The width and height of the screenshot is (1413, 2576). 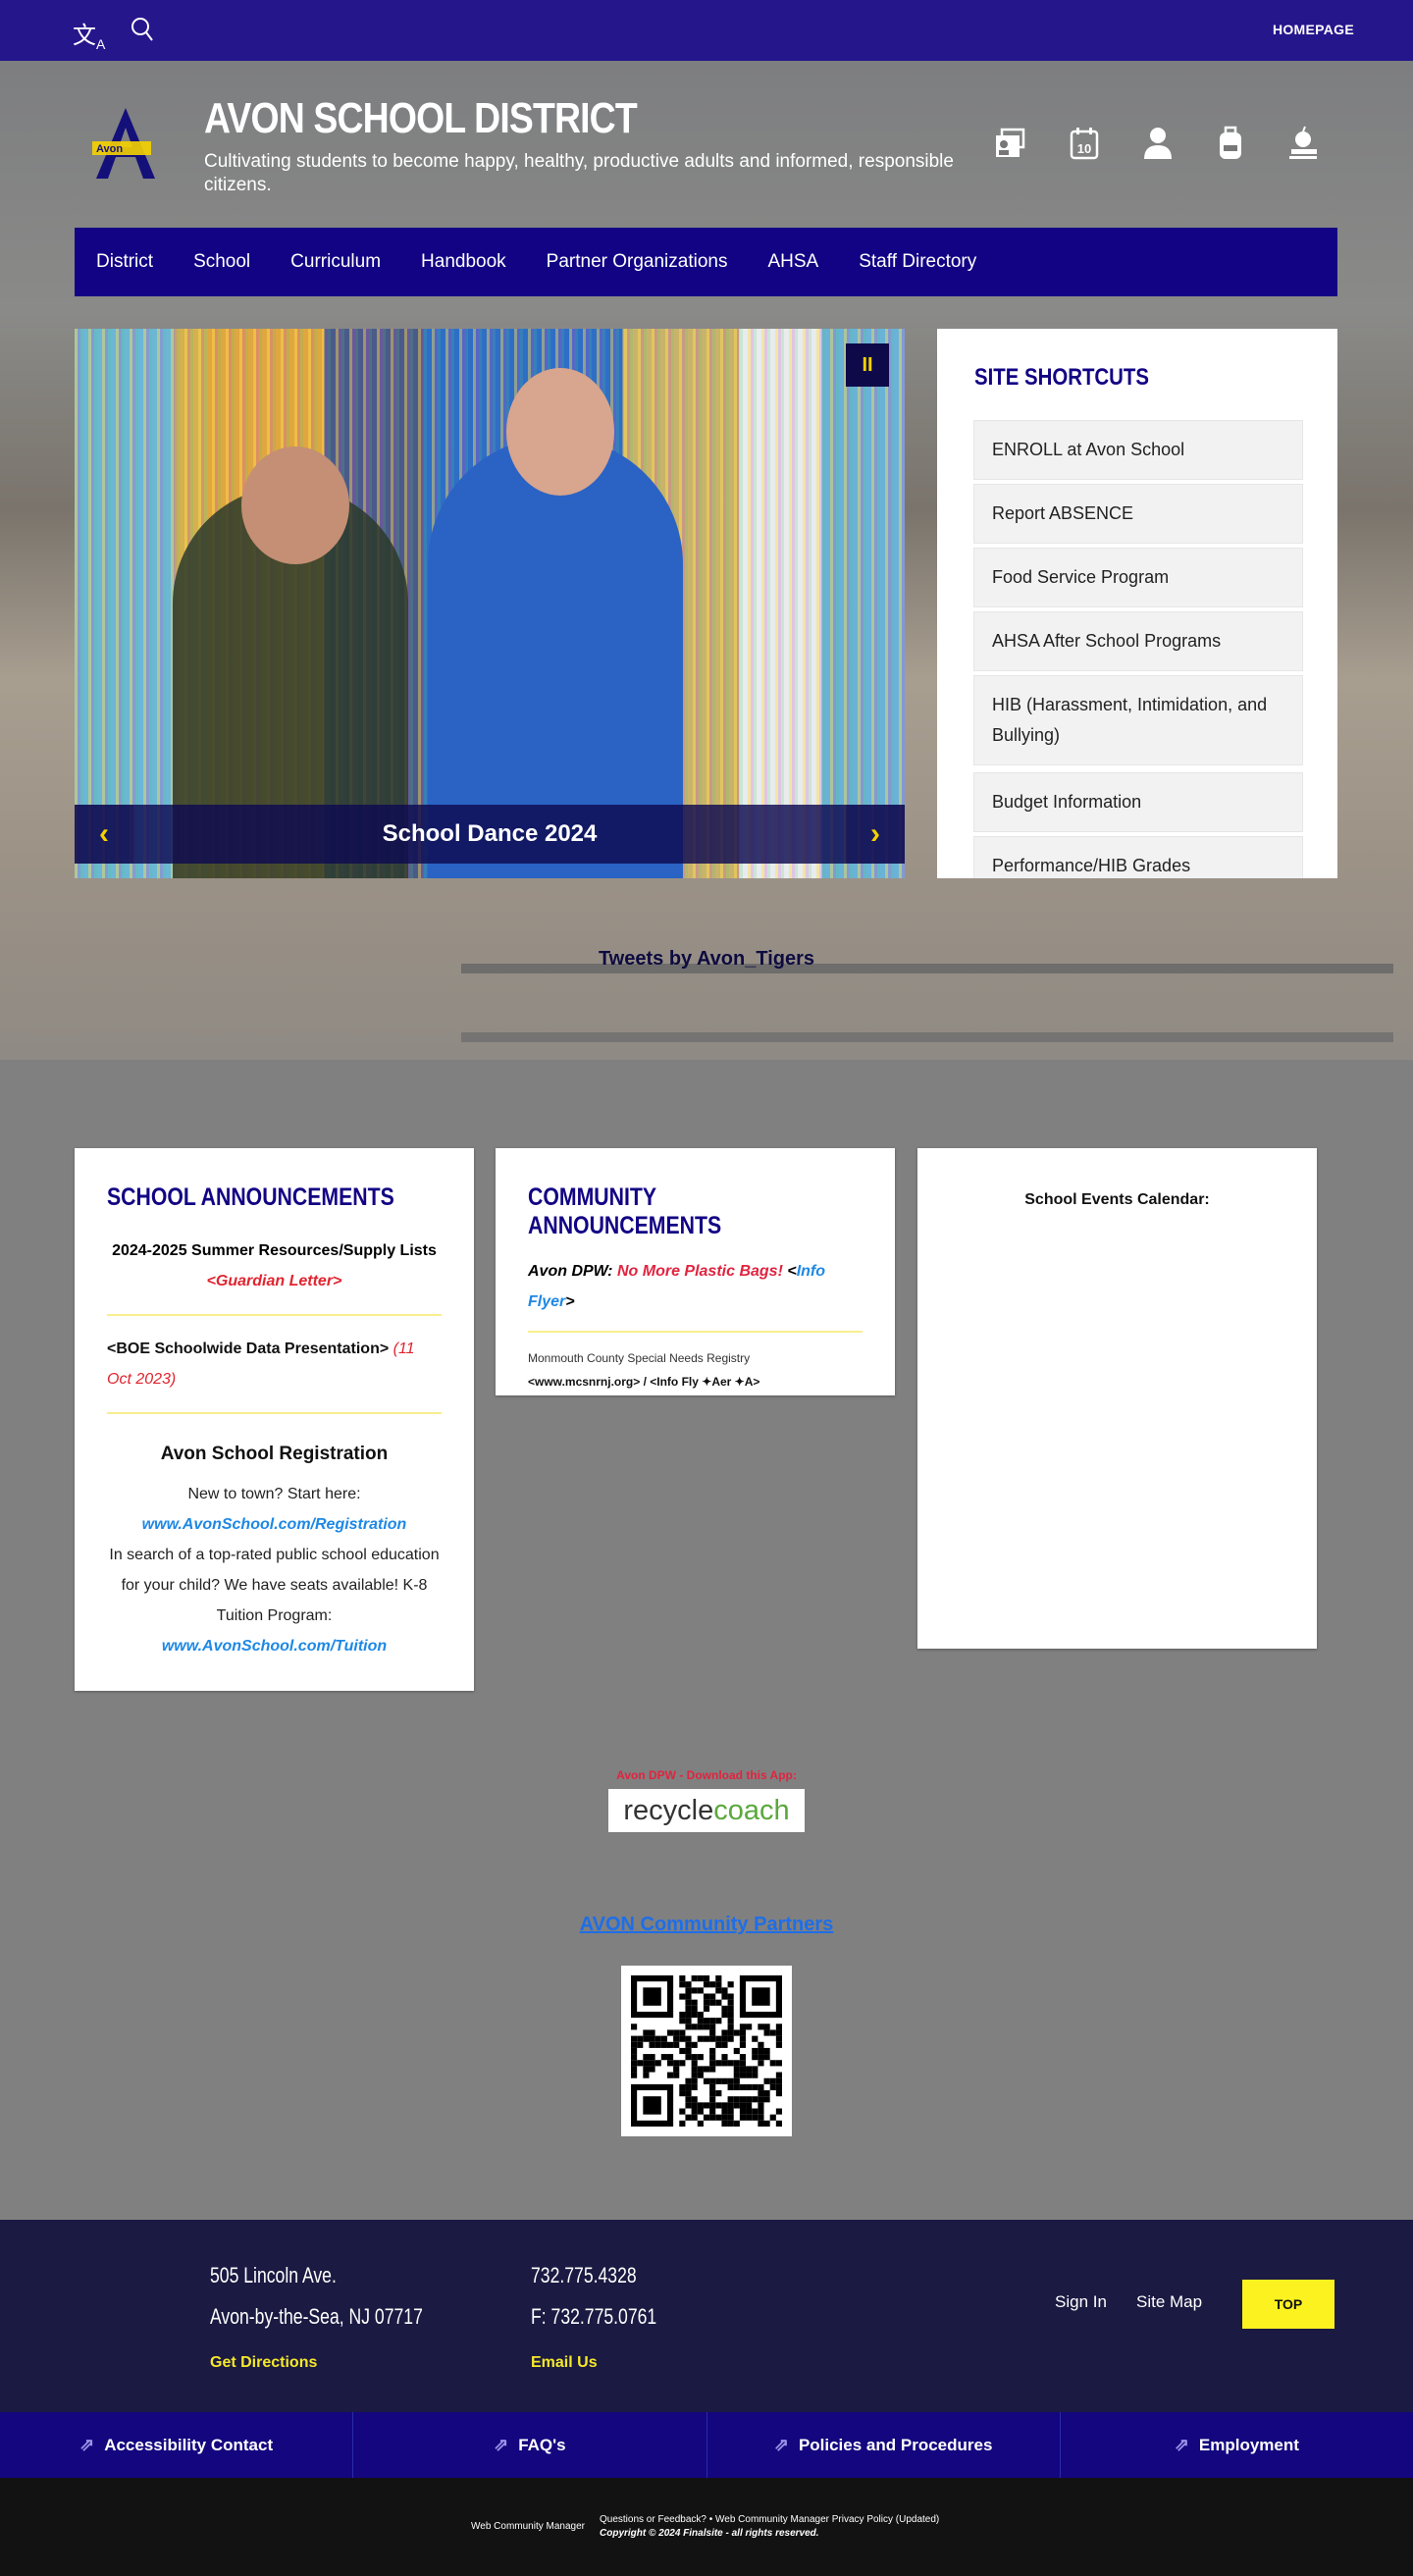 What do you see at coordinates (1138, 450) in the screenshot?
I see `shortcut-enroll: ENROLL at Avon School` at bounding box center [1138, 450].